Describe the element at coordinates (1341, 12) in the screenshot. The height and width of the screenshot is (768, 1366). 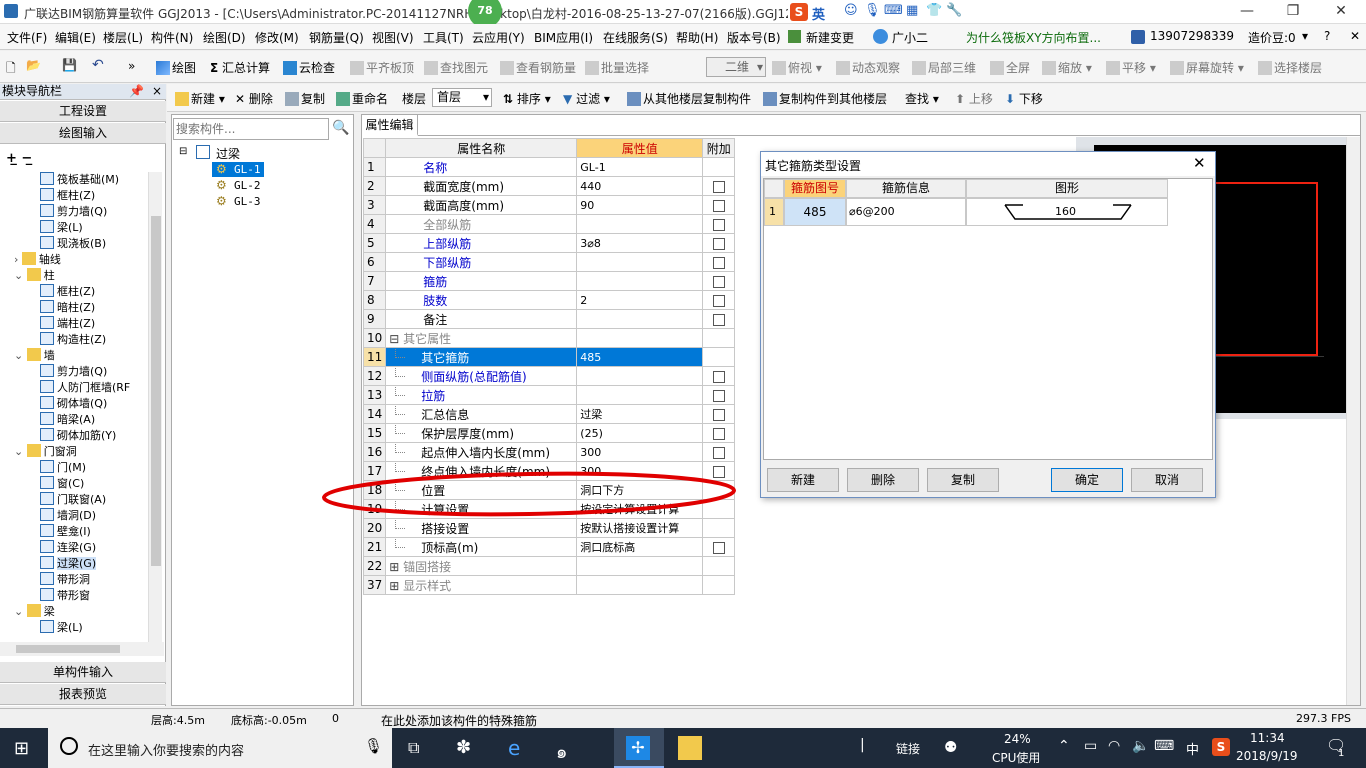
I see `close-window-button: ✕` at that location.